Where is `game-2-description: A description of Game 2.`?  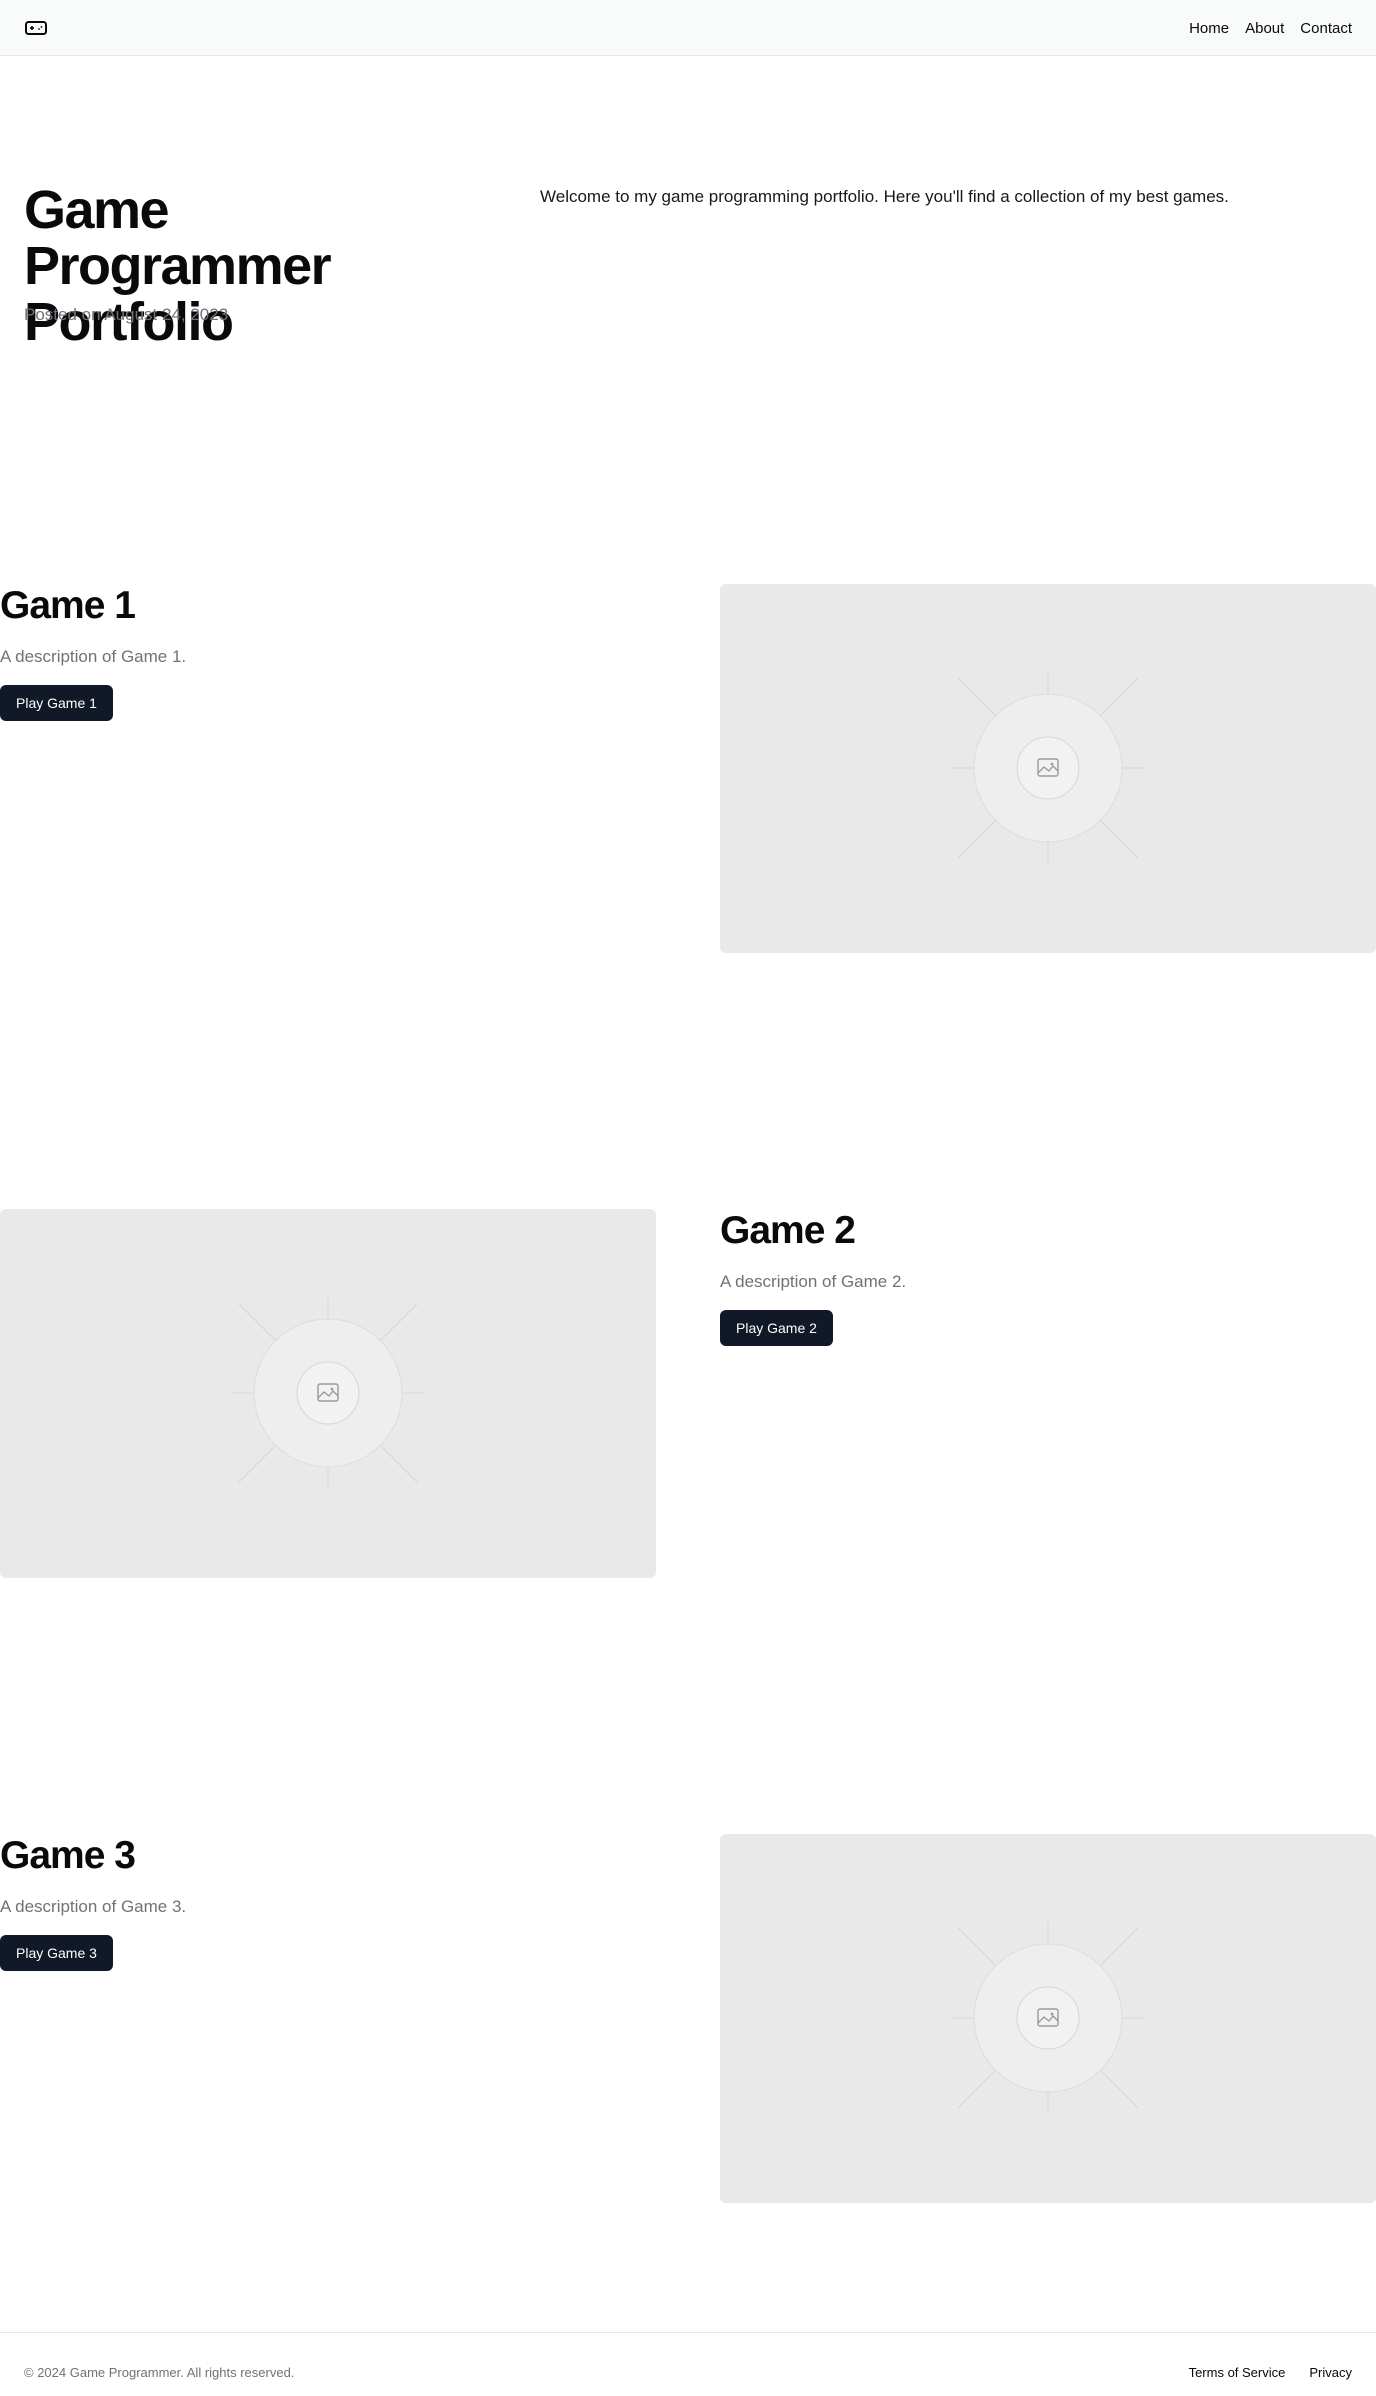
game-2-description: A description of Game 2. is located at coordinates (813, 1281).